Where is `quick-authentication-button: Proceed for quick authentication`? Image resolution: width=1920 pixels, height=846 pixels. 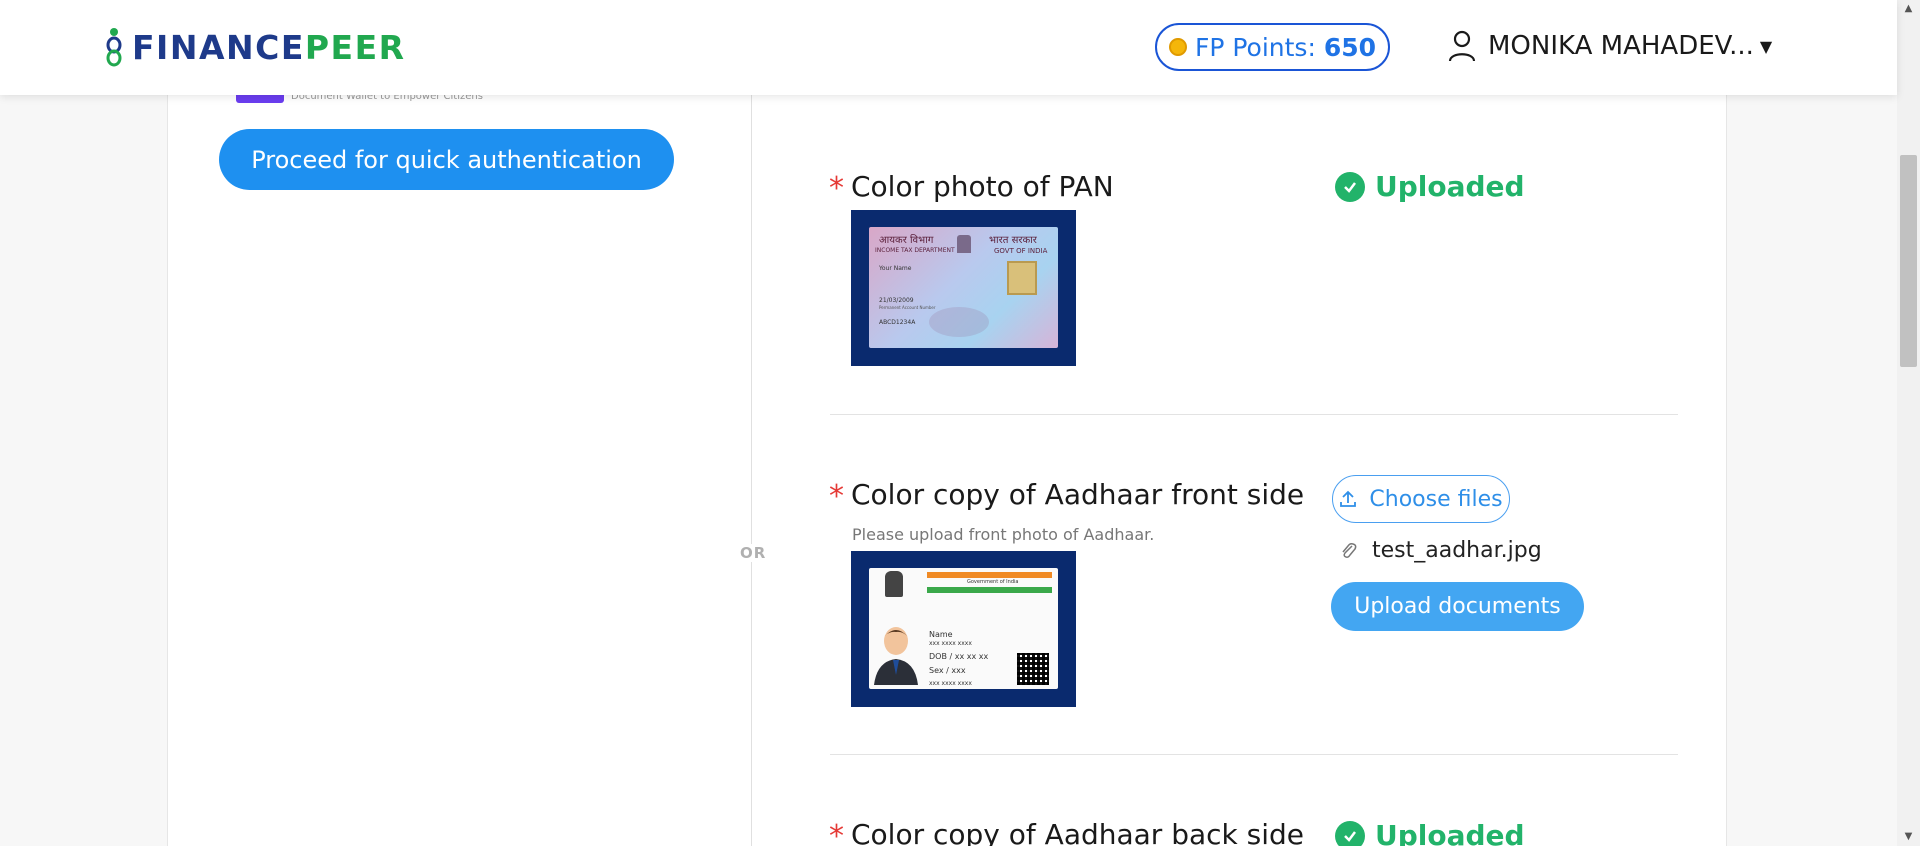
quick-authentication-button: Proceed for quick authentication is located at coordinates (446, 159).